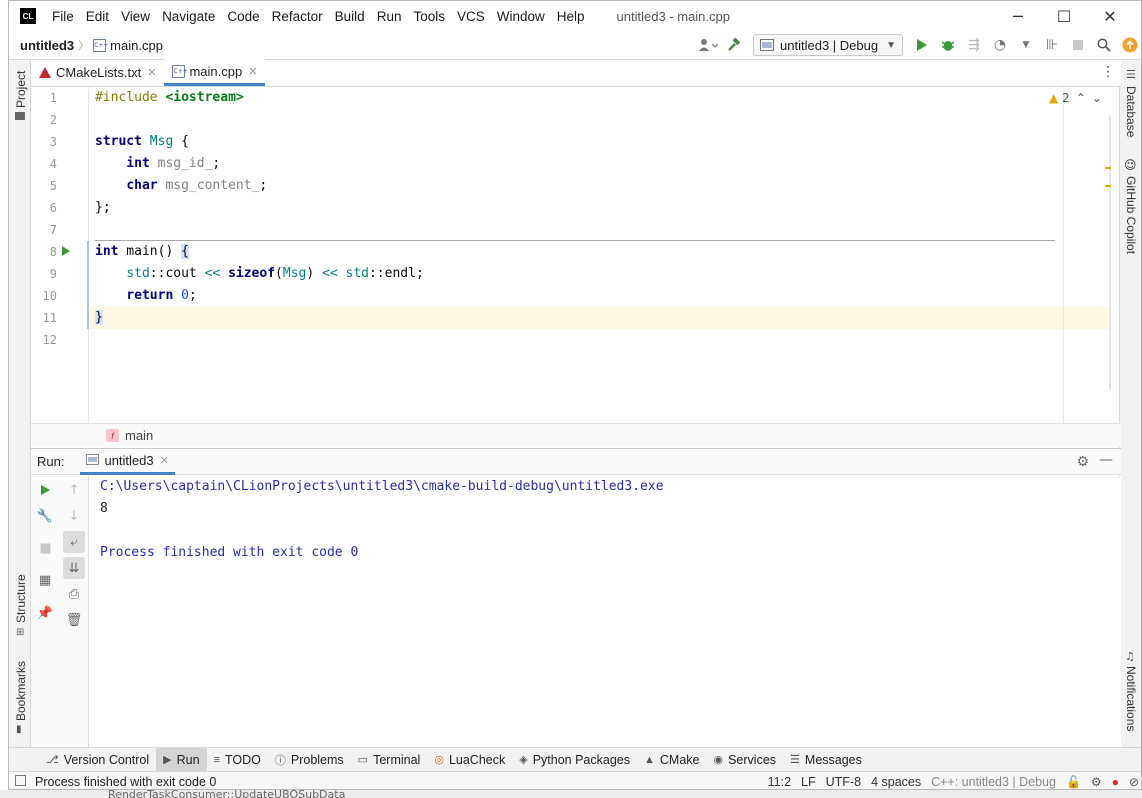  Describe the element at coordinates (97, 16) in the screenshot. I see `menu-edit: Edit` at that location.